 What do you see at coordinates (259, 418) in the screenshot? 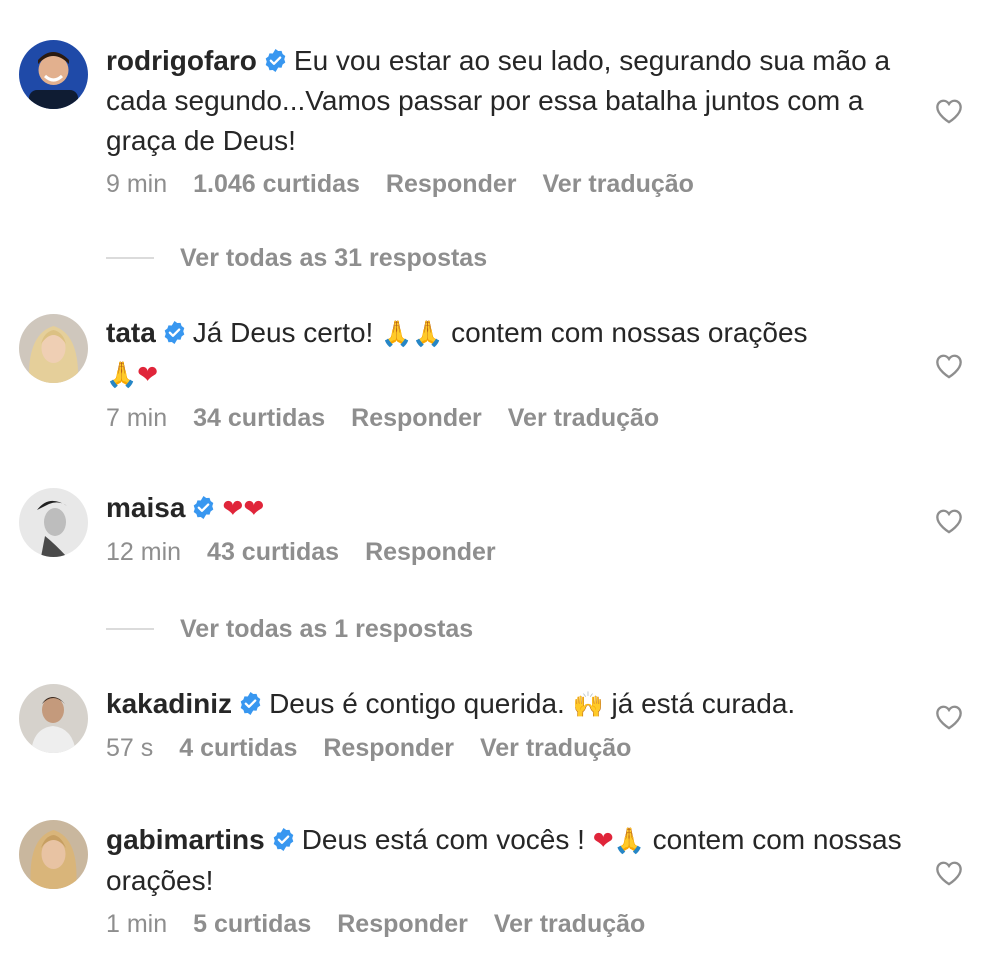
I see `likes-count: 34 curtidas` at bounding box center [259, 418].